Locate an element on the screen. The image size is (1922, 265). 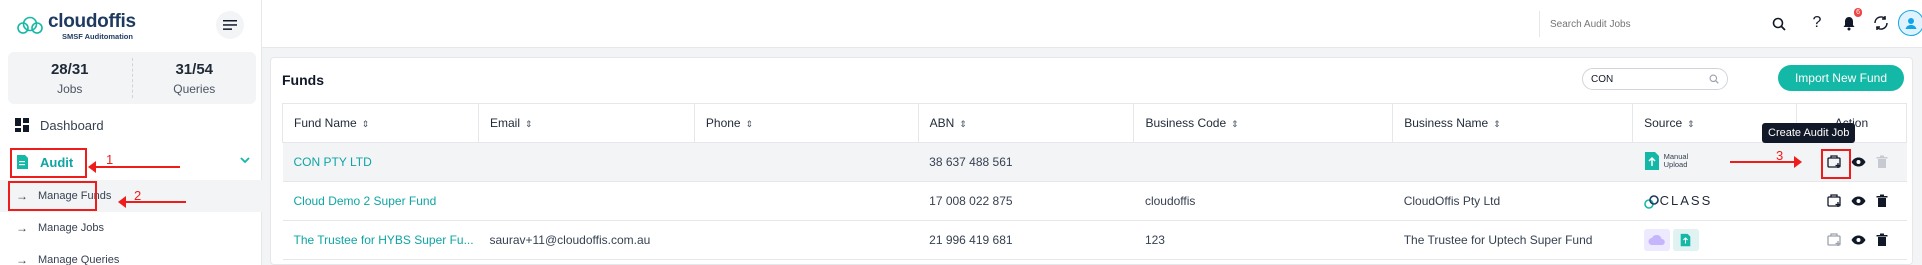
menu-icon is located at coordinates (230, 25).